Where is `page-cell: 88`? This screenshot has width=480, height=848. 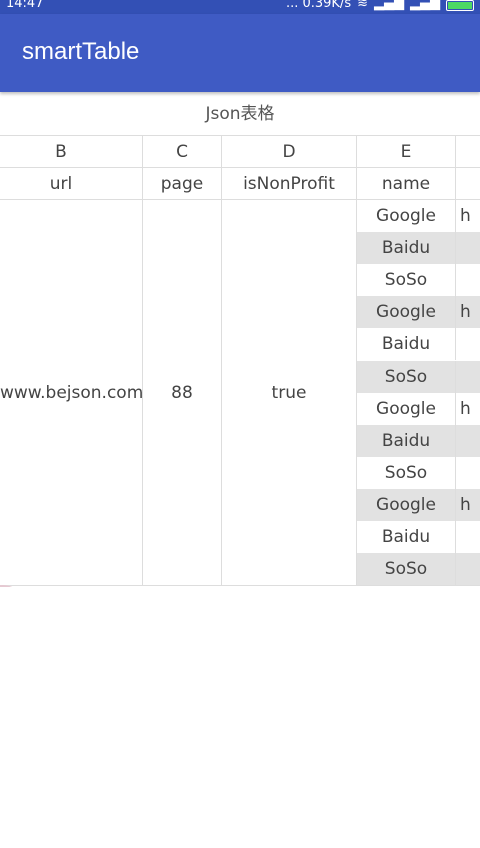
page-cell: 88 is located at coordinates (182, 393).